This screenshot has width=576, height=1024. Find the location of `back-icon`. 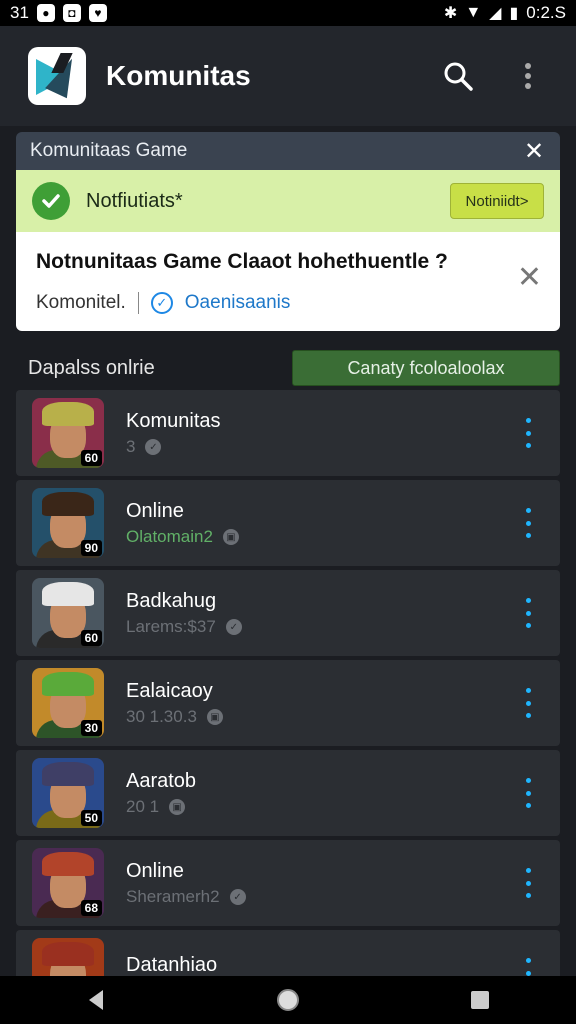

back-icon is located at coordinates (96, 1000).